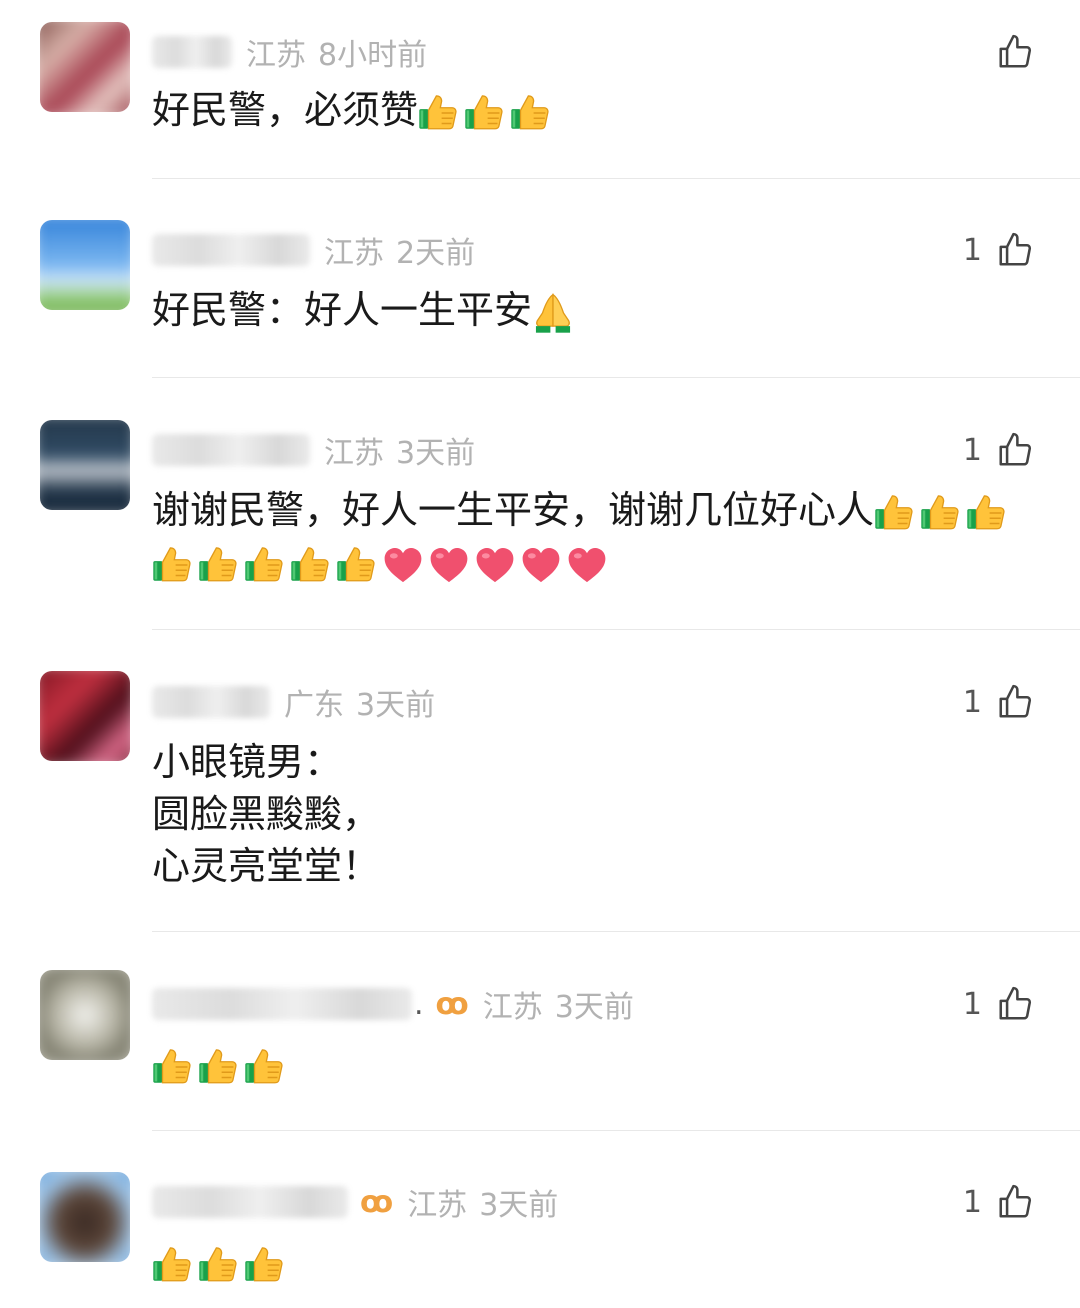 This screenshot has width=1080, height=1308. What do you see at coordinates (596, 536) in the screenshot?
I see `comment-text: 谢谢民警，好人一生平安，谢谢几位好心人` at bounding box center [596, 536].